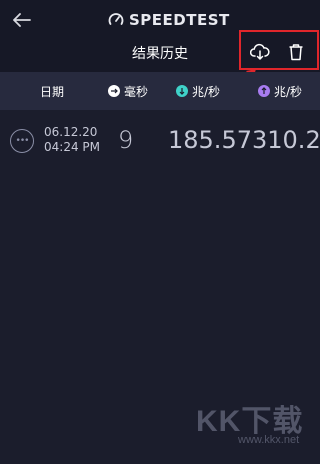 The height and width of the screenshot is (464, 320). Describe the element at coordinates (160, 141) in the screenshot. I see `result-row: ••• 06.12.20 04:24 PM 9 185.57 310.25` at that location.